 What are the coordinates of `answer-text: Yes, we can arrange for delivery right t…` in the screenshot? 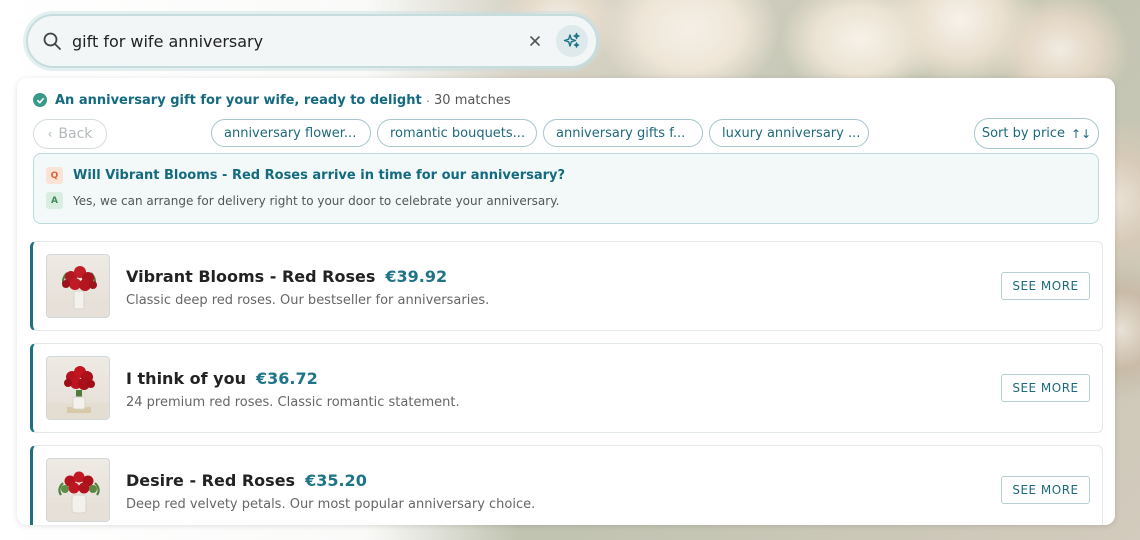 It's located at (316, 200).